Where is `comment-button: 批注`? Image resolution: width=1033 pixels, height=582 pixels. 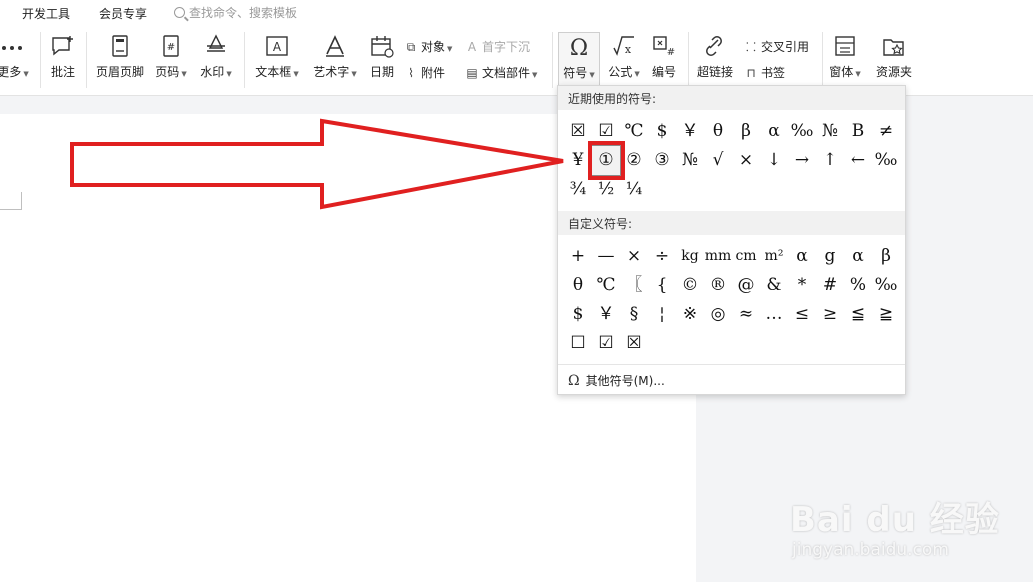 comment-button: 批注 is located at coordinates (63, 57).